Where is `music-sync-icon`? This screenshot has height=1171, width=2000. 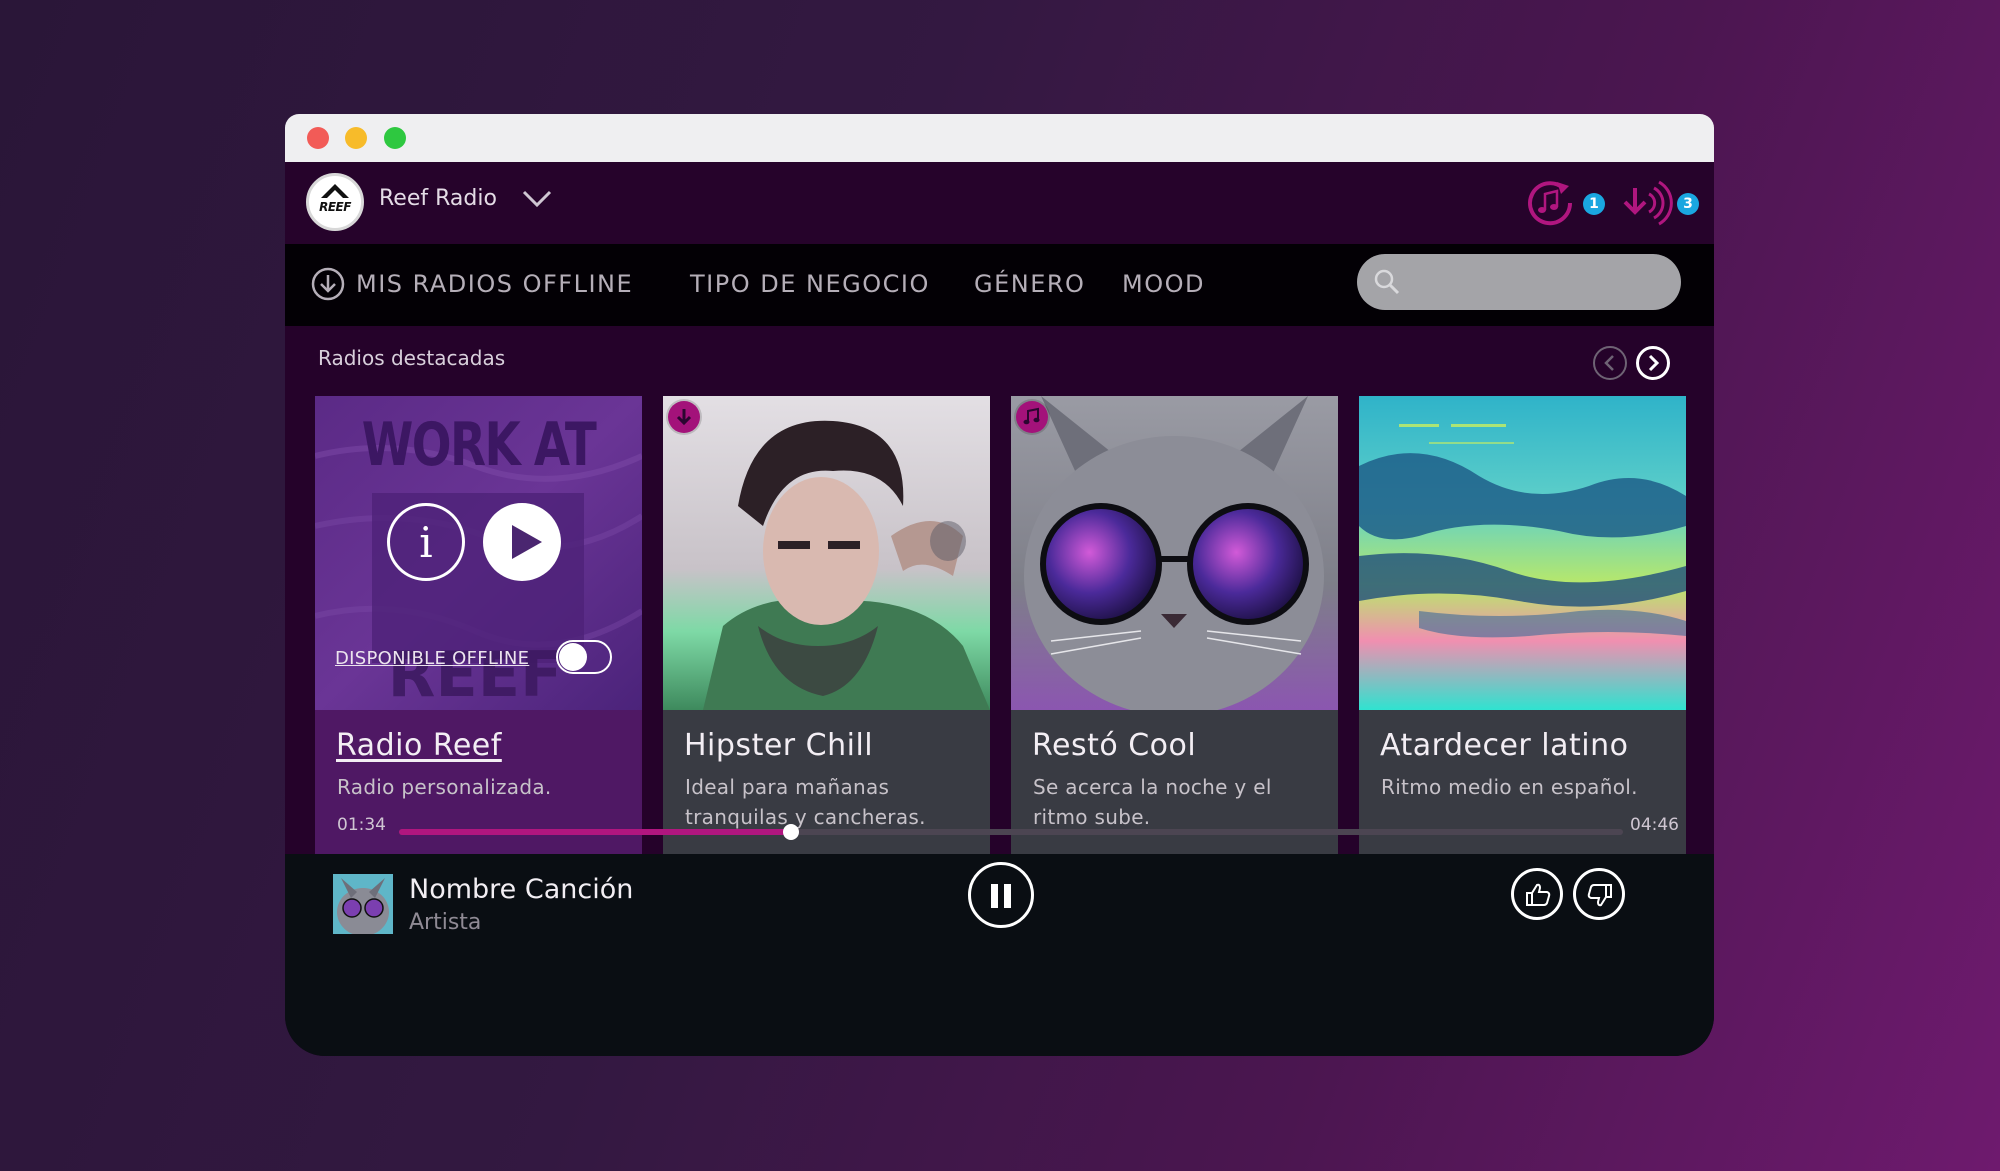
music-sync-icon is located at coordinates (1550, 203).